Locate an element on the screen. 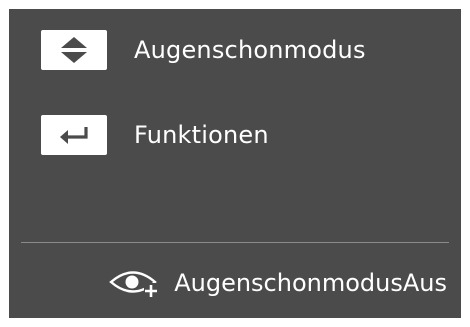  up-down-key is located at coordinates (74, 50).